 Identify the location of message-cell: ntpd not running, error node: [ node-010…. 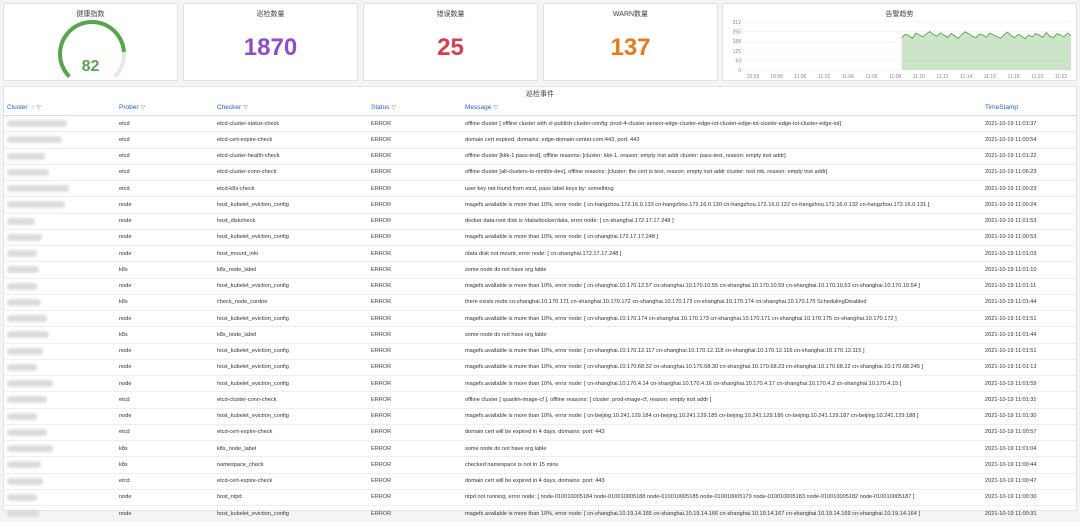
(722, 498).